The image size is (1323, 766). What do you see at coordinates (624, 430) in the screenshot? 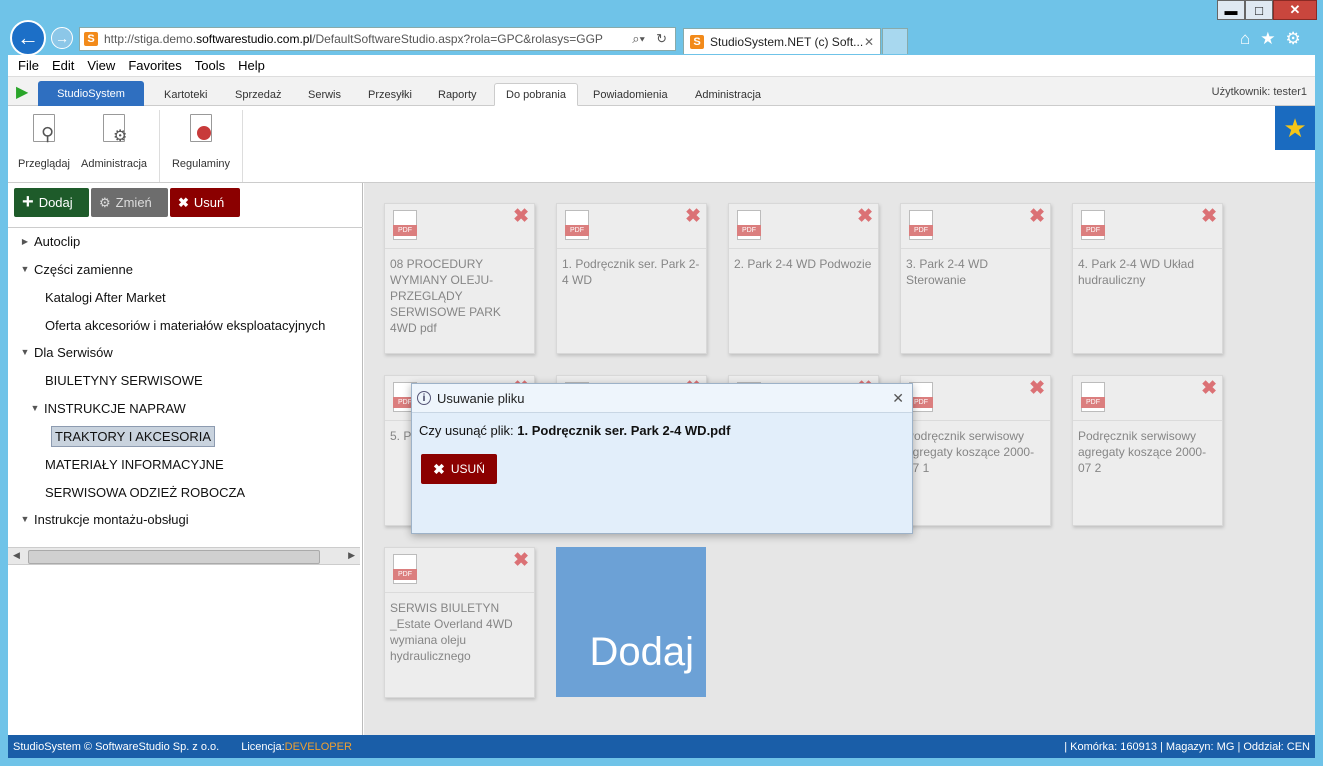
I see `dialog-filename: 1. Podręcznik ser. Park 2-4 WD.pdf` at bounding box center [624, 430].